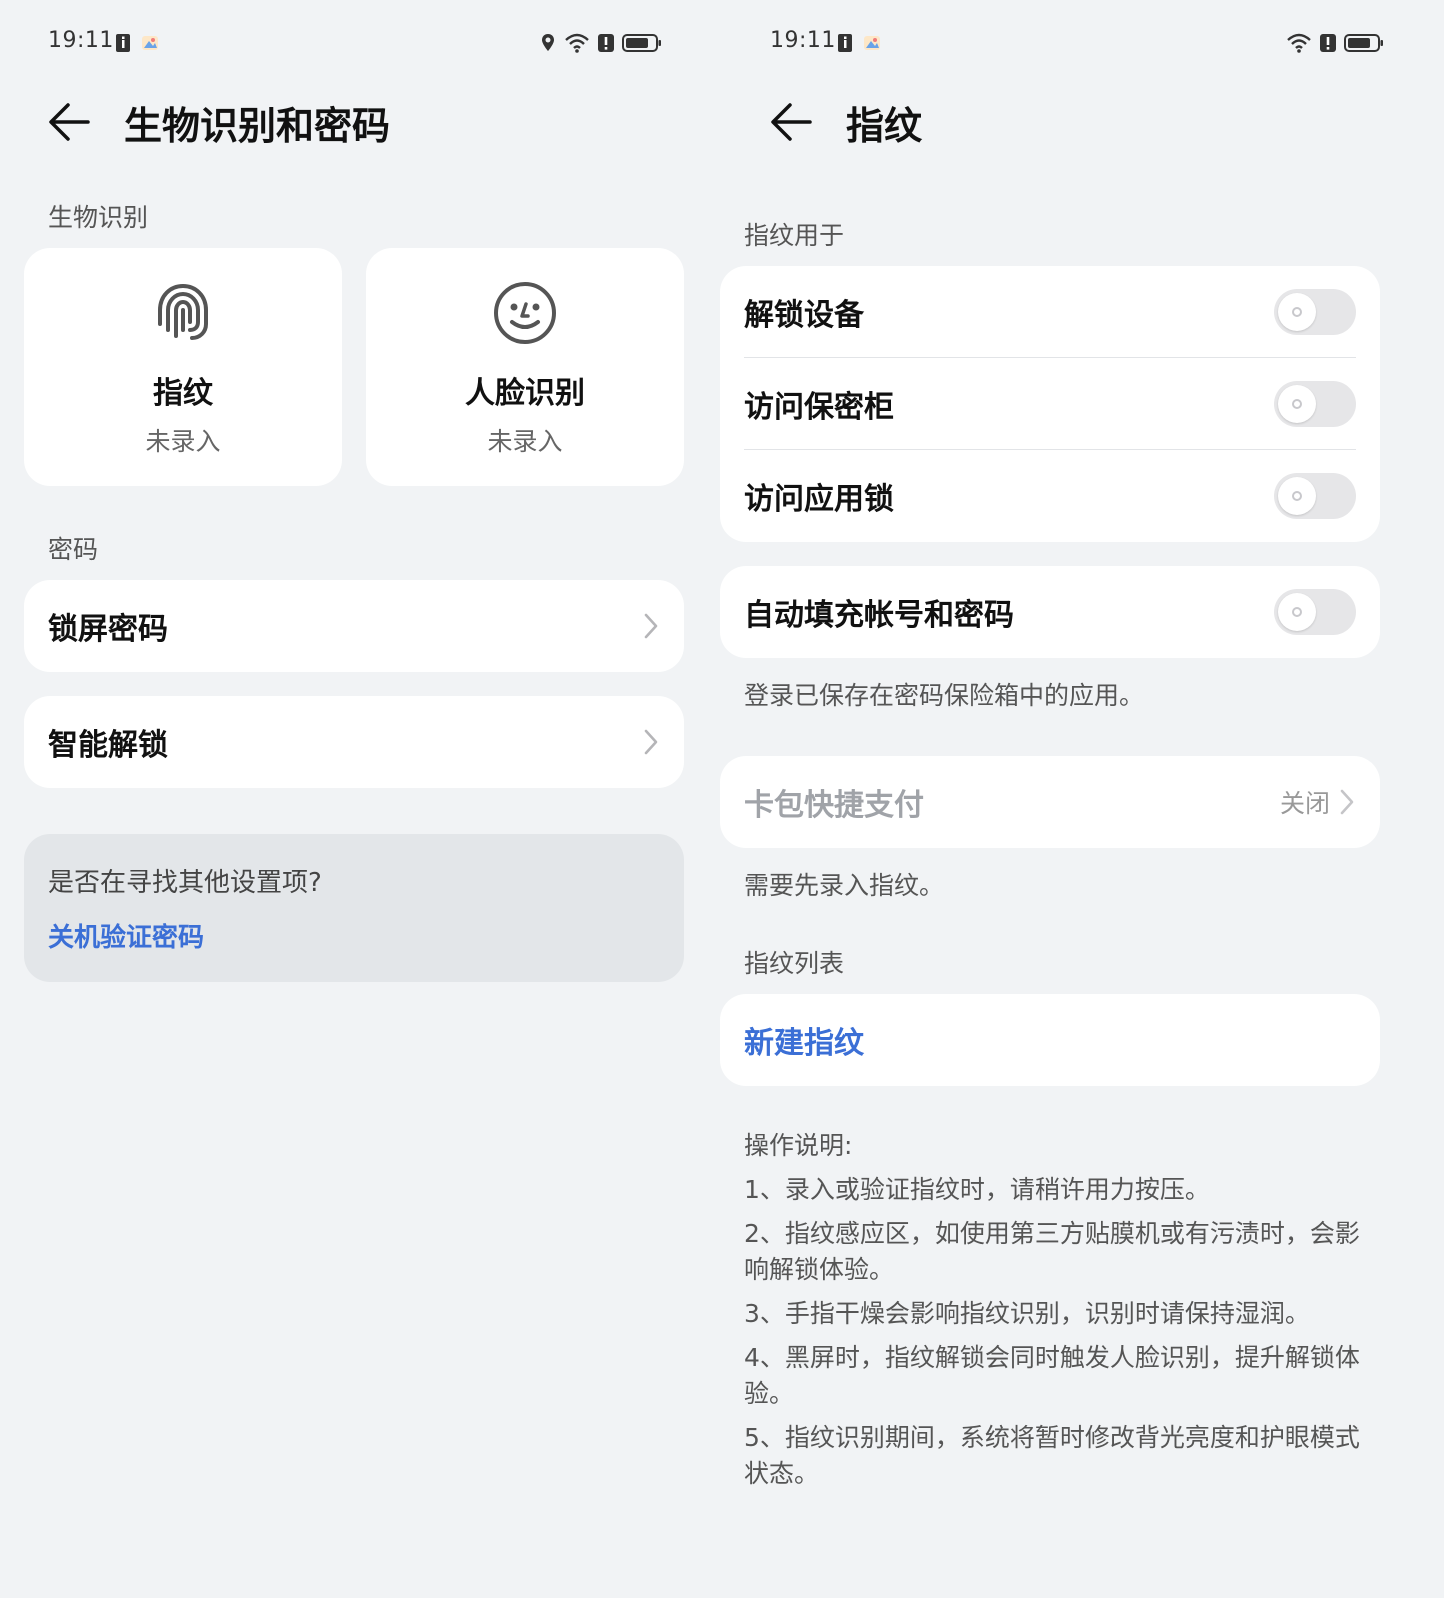  Describe the element at coordinates (354, 935) in the screenshot. I see `shutdown-password-link: 关机验证密码` at that location.